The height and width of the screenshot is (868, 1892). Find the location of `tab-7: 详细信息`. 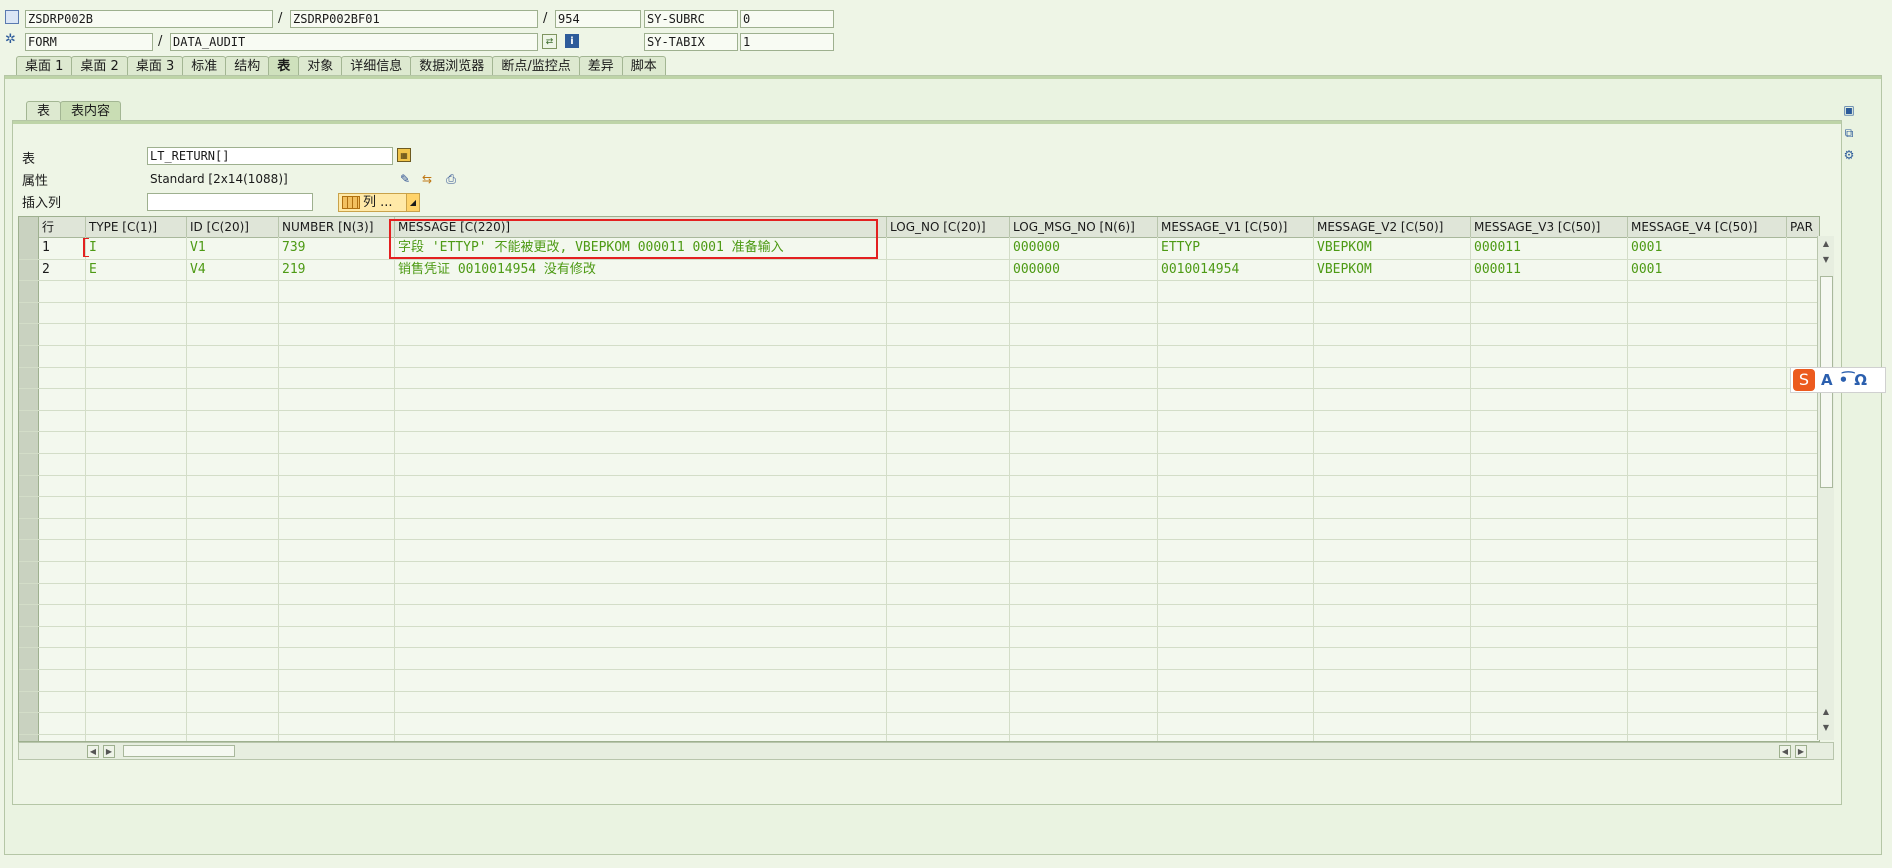

tab-7: 详细信息 is located at coordinates (376, 65).